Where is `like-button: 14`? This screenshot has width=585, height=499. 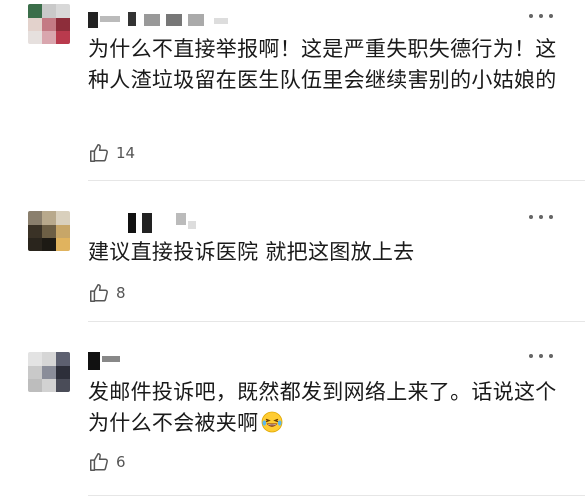 like-button: 14 is located at coordinates (111, 153).